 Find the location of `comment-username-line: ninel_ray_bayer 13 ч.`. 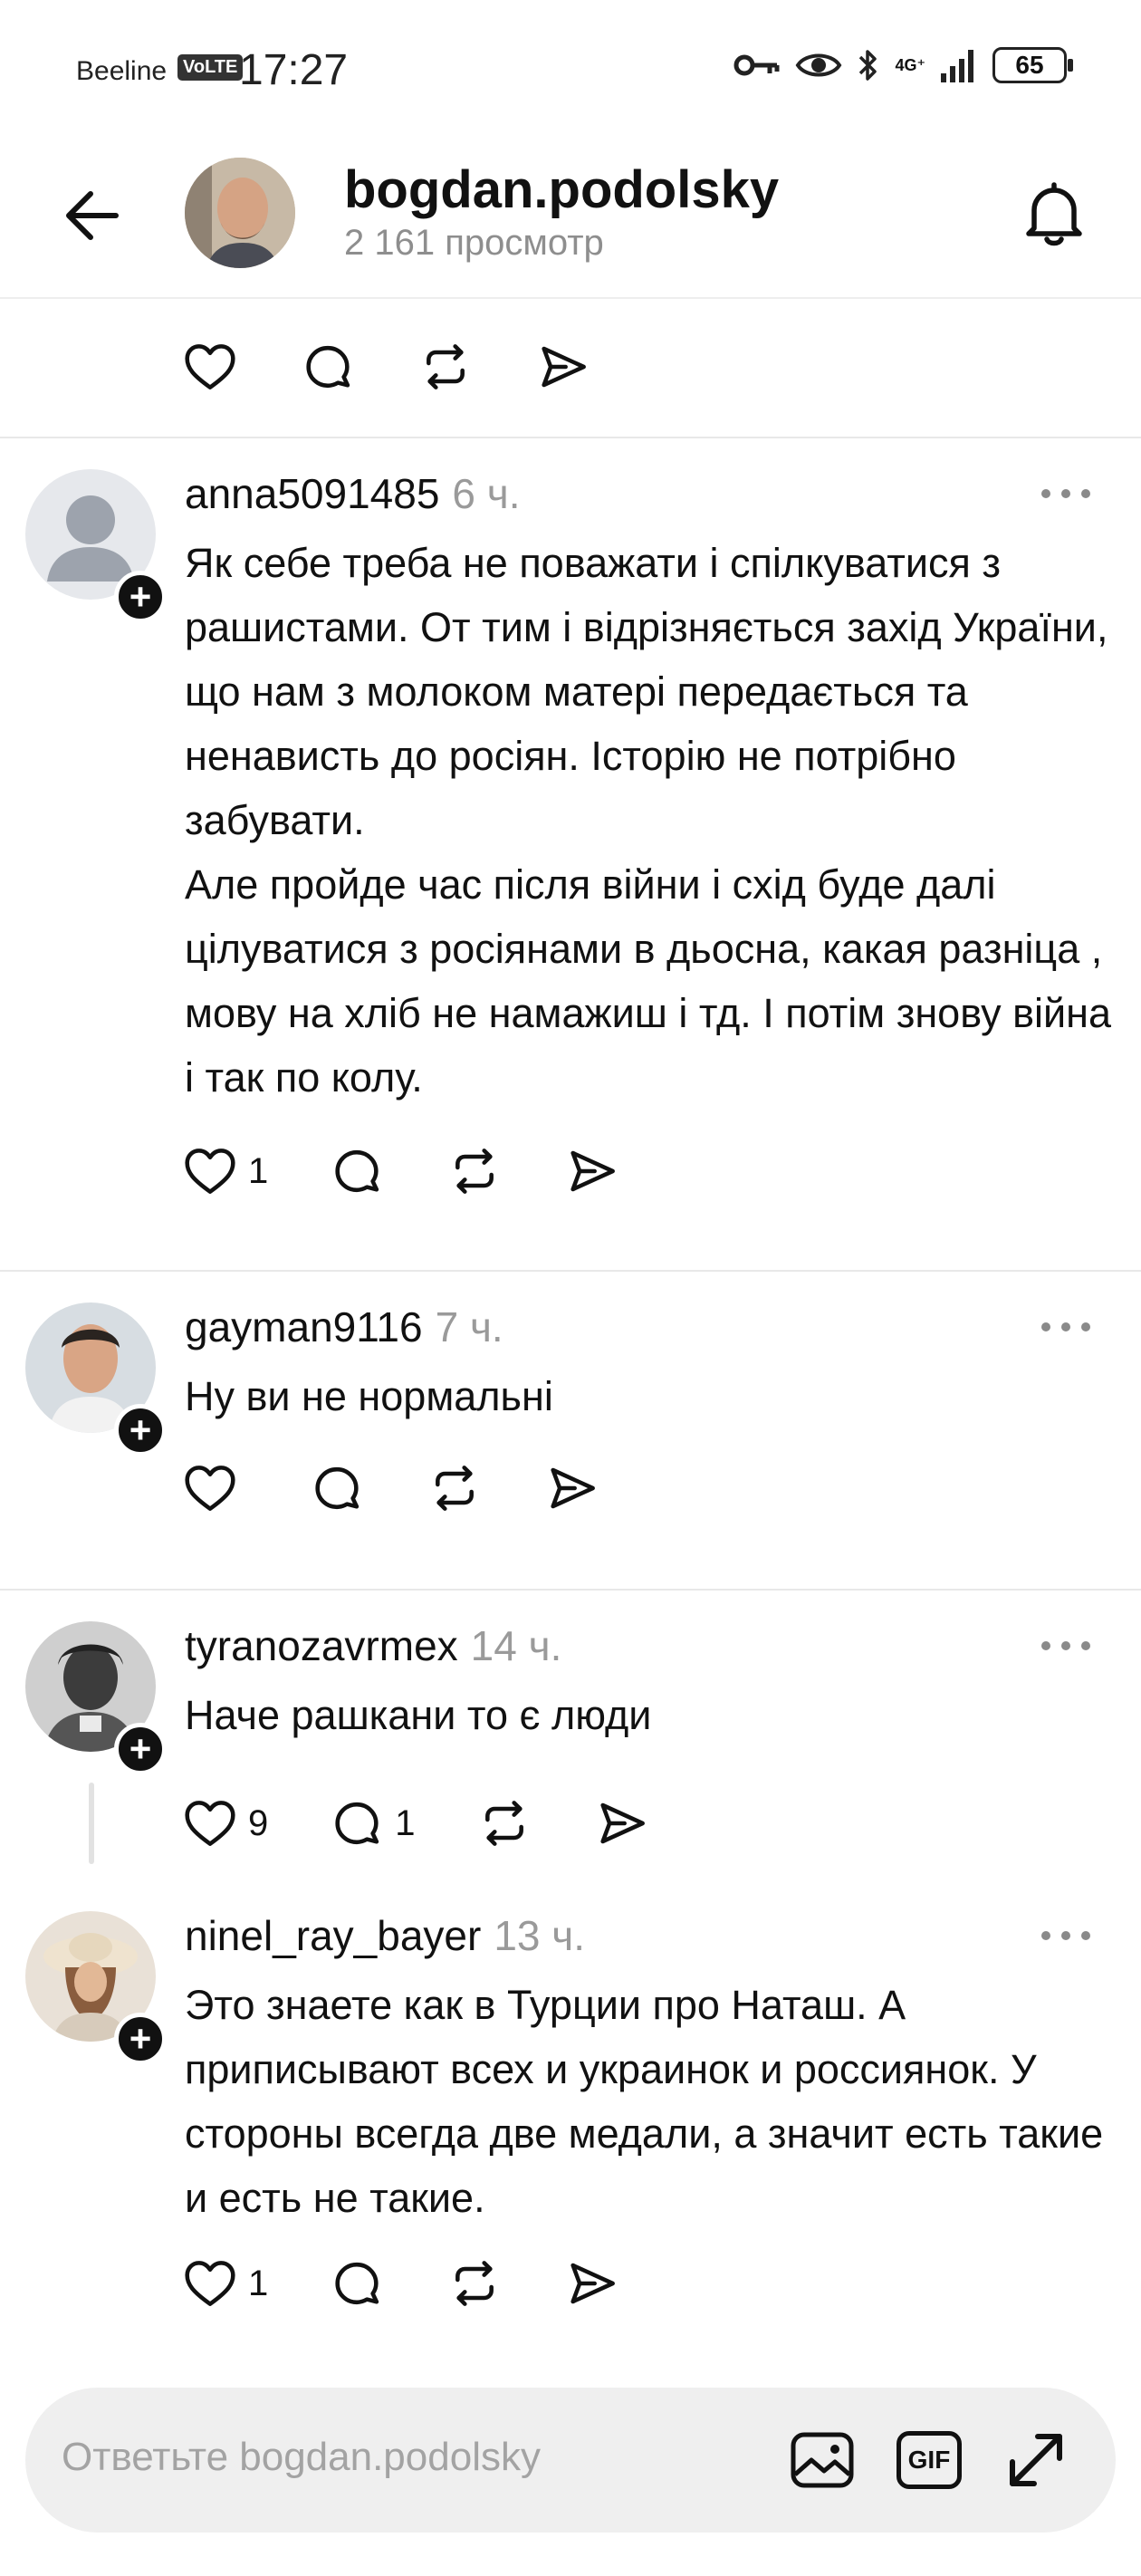

comment-username-line: ninel_ray_bayer 13 ч. is located at coordinates (385, 1935).